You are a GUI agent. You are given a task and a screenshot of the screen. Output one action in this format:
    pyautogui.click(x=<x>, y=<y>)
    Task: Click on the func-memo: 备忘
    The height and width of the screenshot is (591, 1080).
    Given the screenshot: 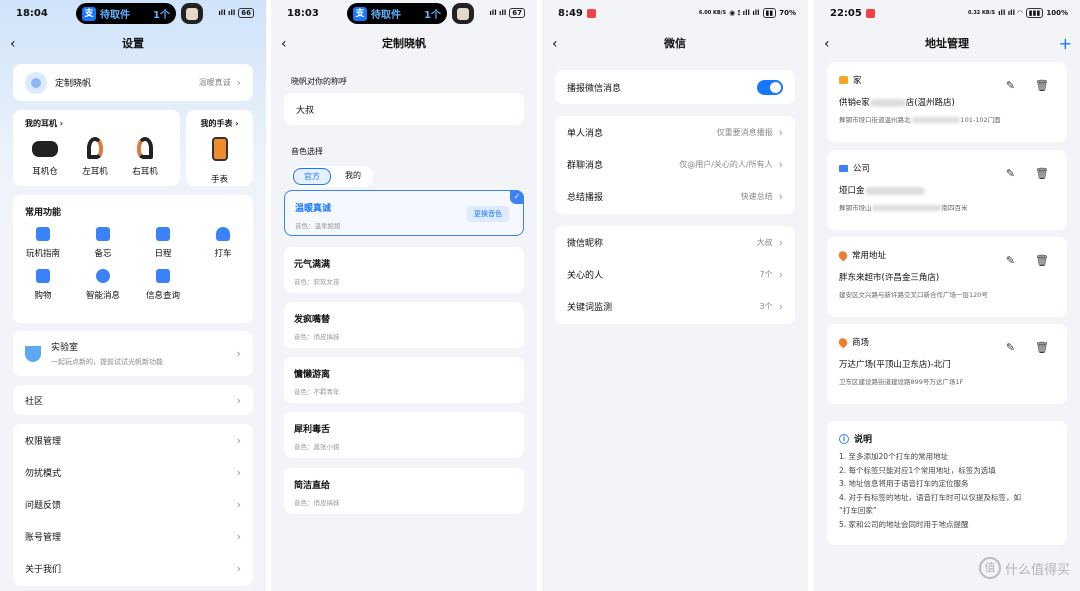 What is the action you would take?
    pyautogui.click(x=103, y=243)
    